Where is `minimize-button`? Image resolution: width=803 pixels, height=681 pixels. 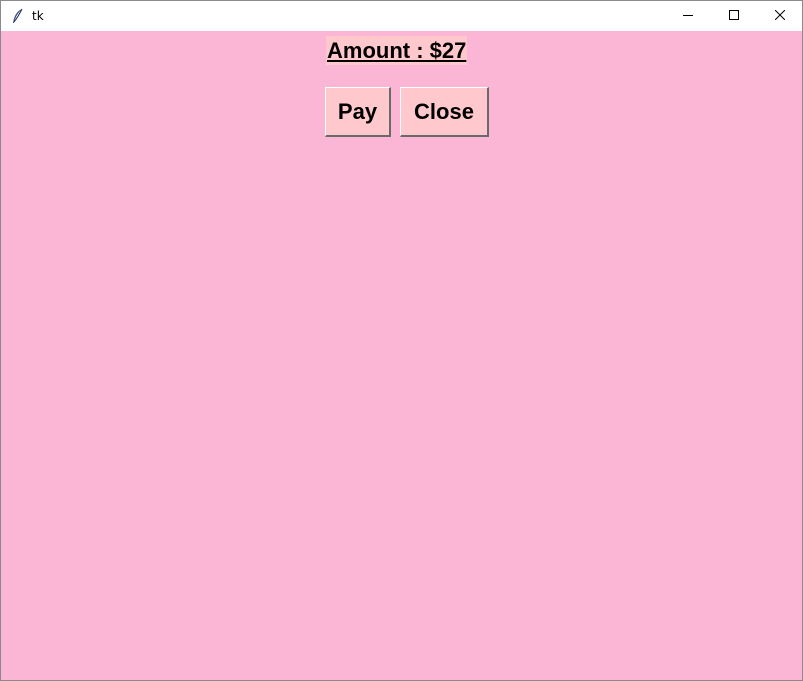
minimize-button is located at coordinates (688, 16).